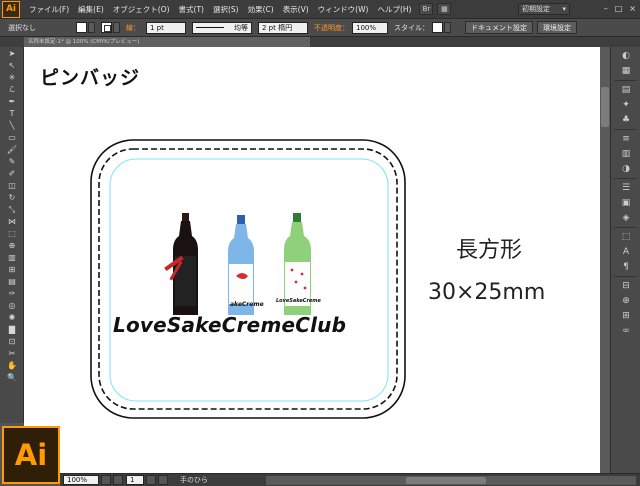  I want to click on size-label: 30×25mm, so click(487, 292).